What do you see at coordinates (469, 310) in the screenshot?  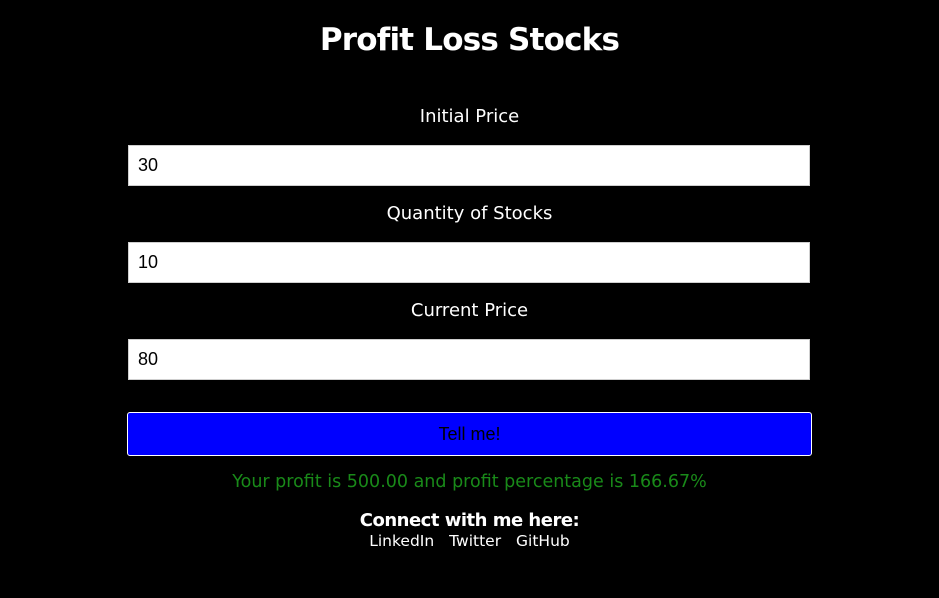 I see `current-price-label: Current Price` at bounding box center [469, 310].